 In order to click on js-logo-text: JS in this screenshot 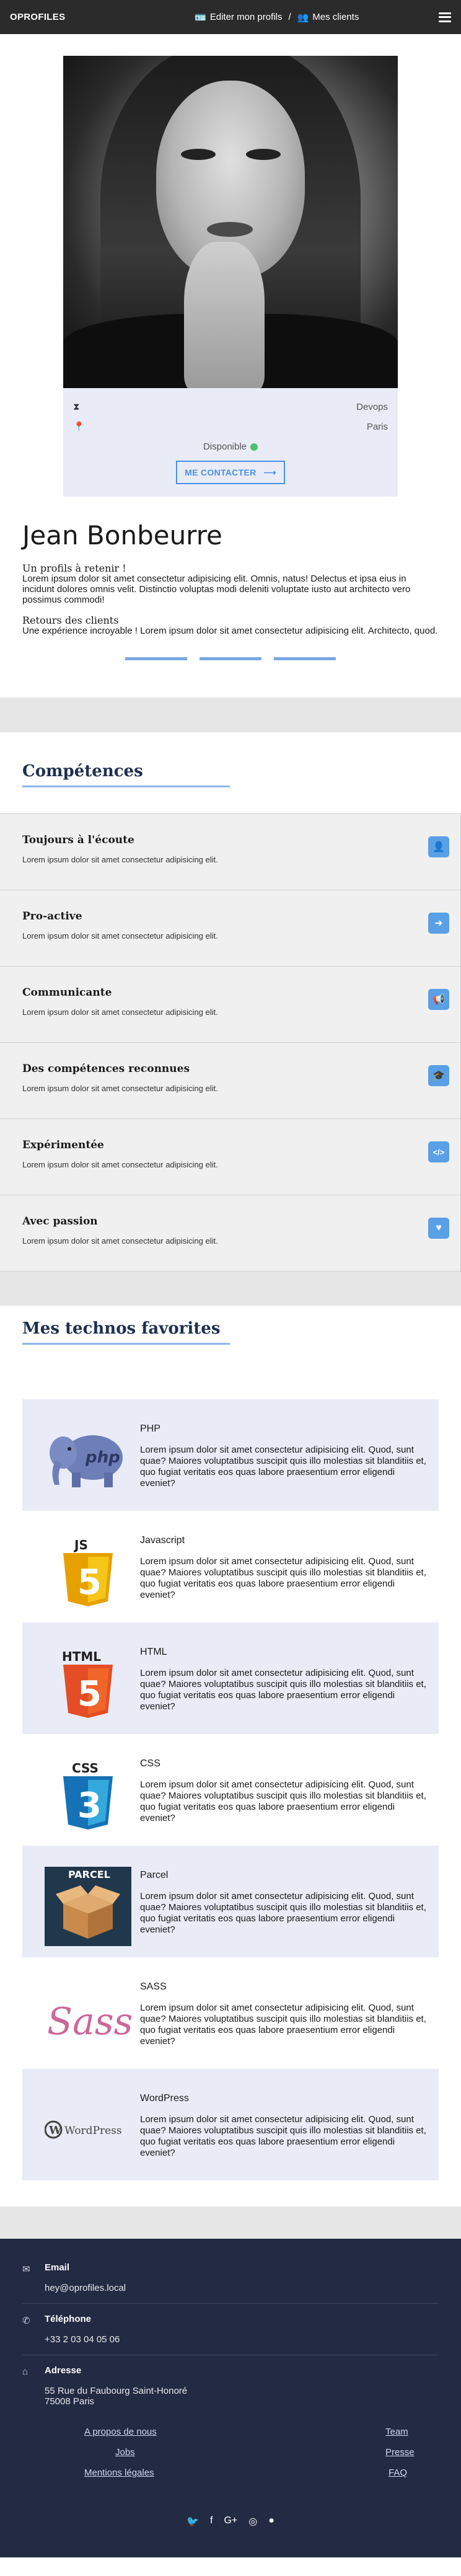, I will do `click(80, 1545)`.